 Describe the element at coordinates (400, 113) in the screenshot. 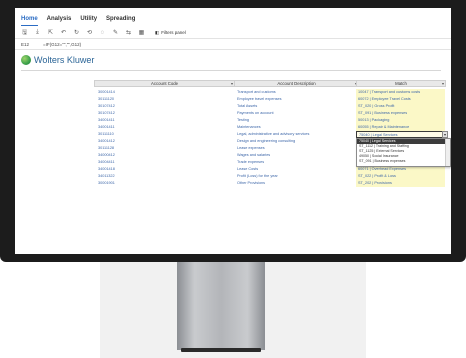

I see `match-cell: ST_091 | Business expenses` at that location.